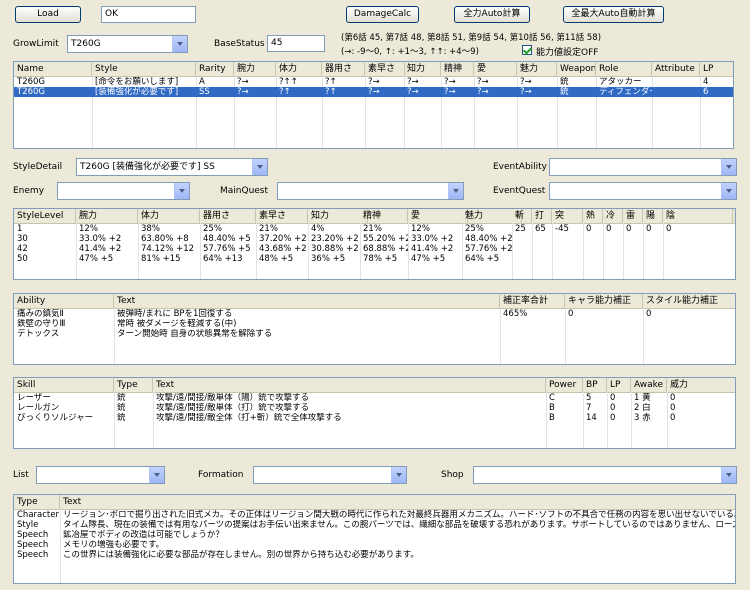 The width and height of the screenshot is (750, 590). Describe the element at coordinates (374, 398) in the screenshot. I see `table-row: レーザー 銃 攻撃/遠/間接/敵単体（陽）銃で攻撃する C 5 0 1 黄 0` at that location.